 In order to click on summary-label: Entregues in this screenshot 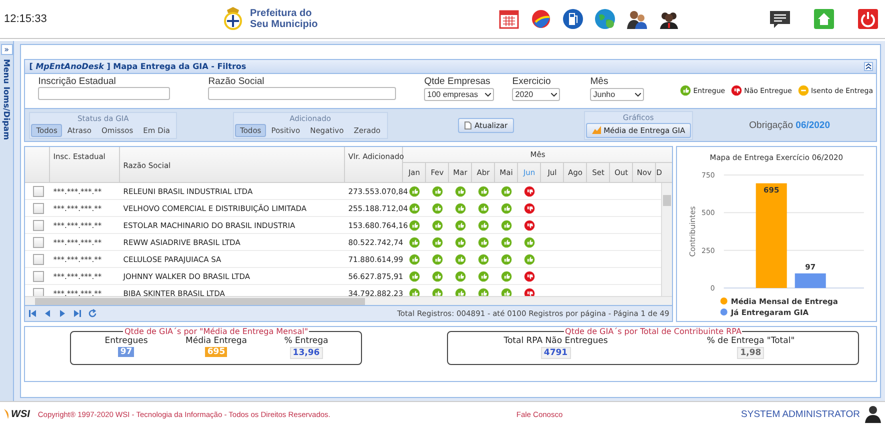, I will do `click(126, 341)`.